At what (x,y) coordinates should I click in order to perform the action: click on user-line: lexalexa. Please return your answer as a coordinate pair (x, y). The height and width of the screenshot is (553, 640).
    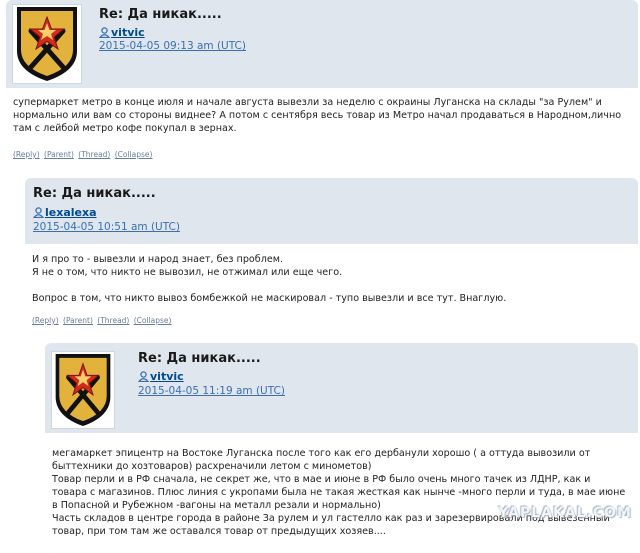
    Looking at the image, I should click on (65, 212).